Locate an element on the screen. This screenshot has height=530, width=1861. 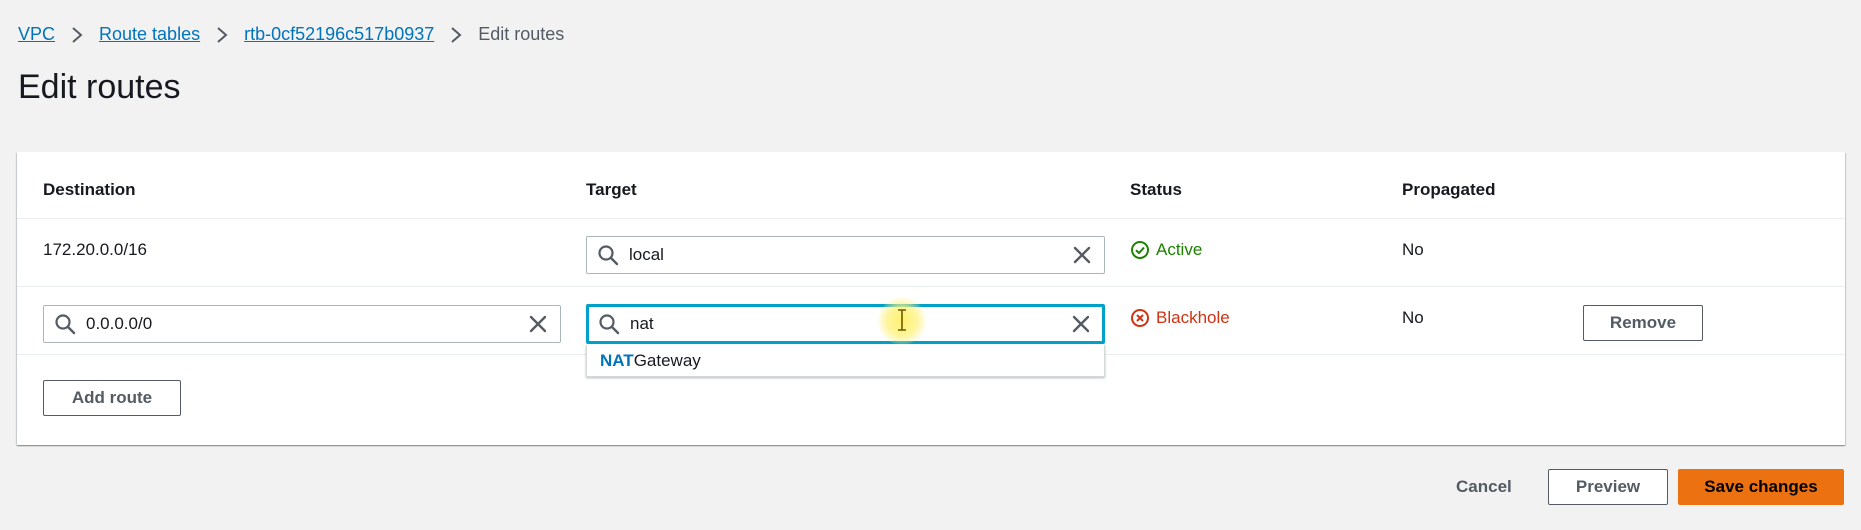
suggestion-rest-text: Gateway is located at coordinates (667, 360).